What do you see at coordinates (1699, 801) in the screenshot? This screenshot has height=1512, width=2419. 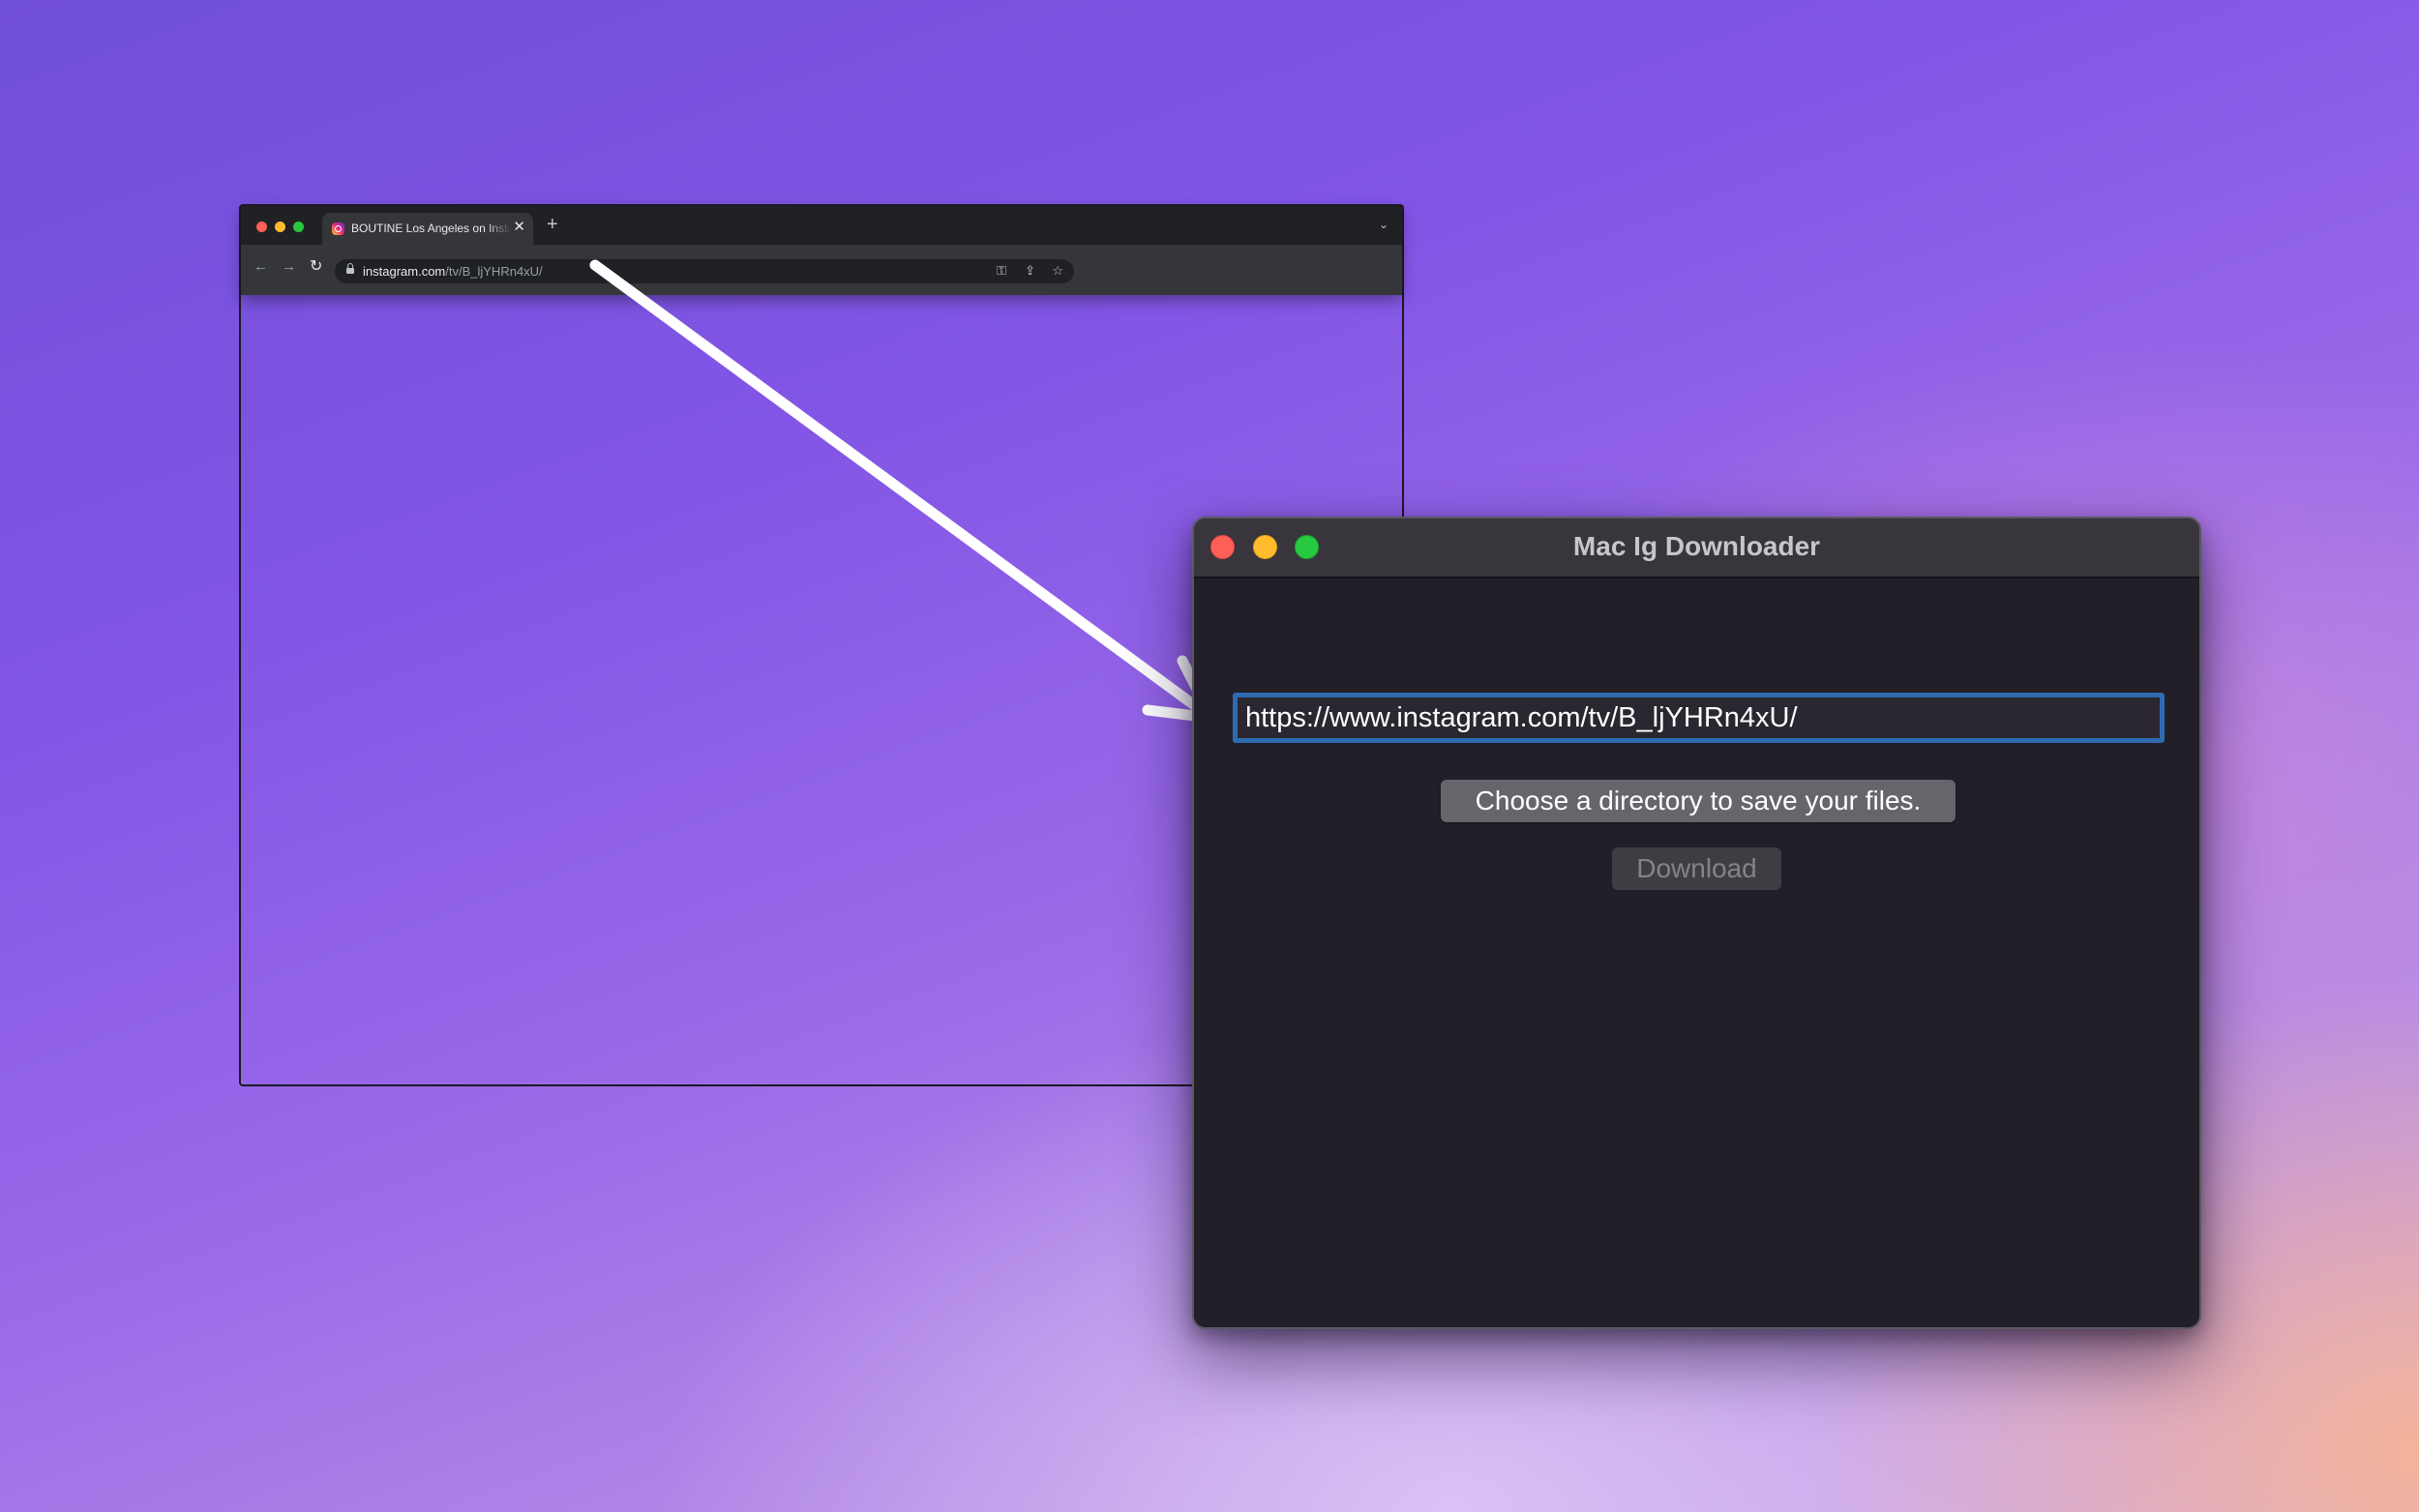 I see `choose-directory-button: Choose a directory to save your files.` at bounding box center [1699, 801].